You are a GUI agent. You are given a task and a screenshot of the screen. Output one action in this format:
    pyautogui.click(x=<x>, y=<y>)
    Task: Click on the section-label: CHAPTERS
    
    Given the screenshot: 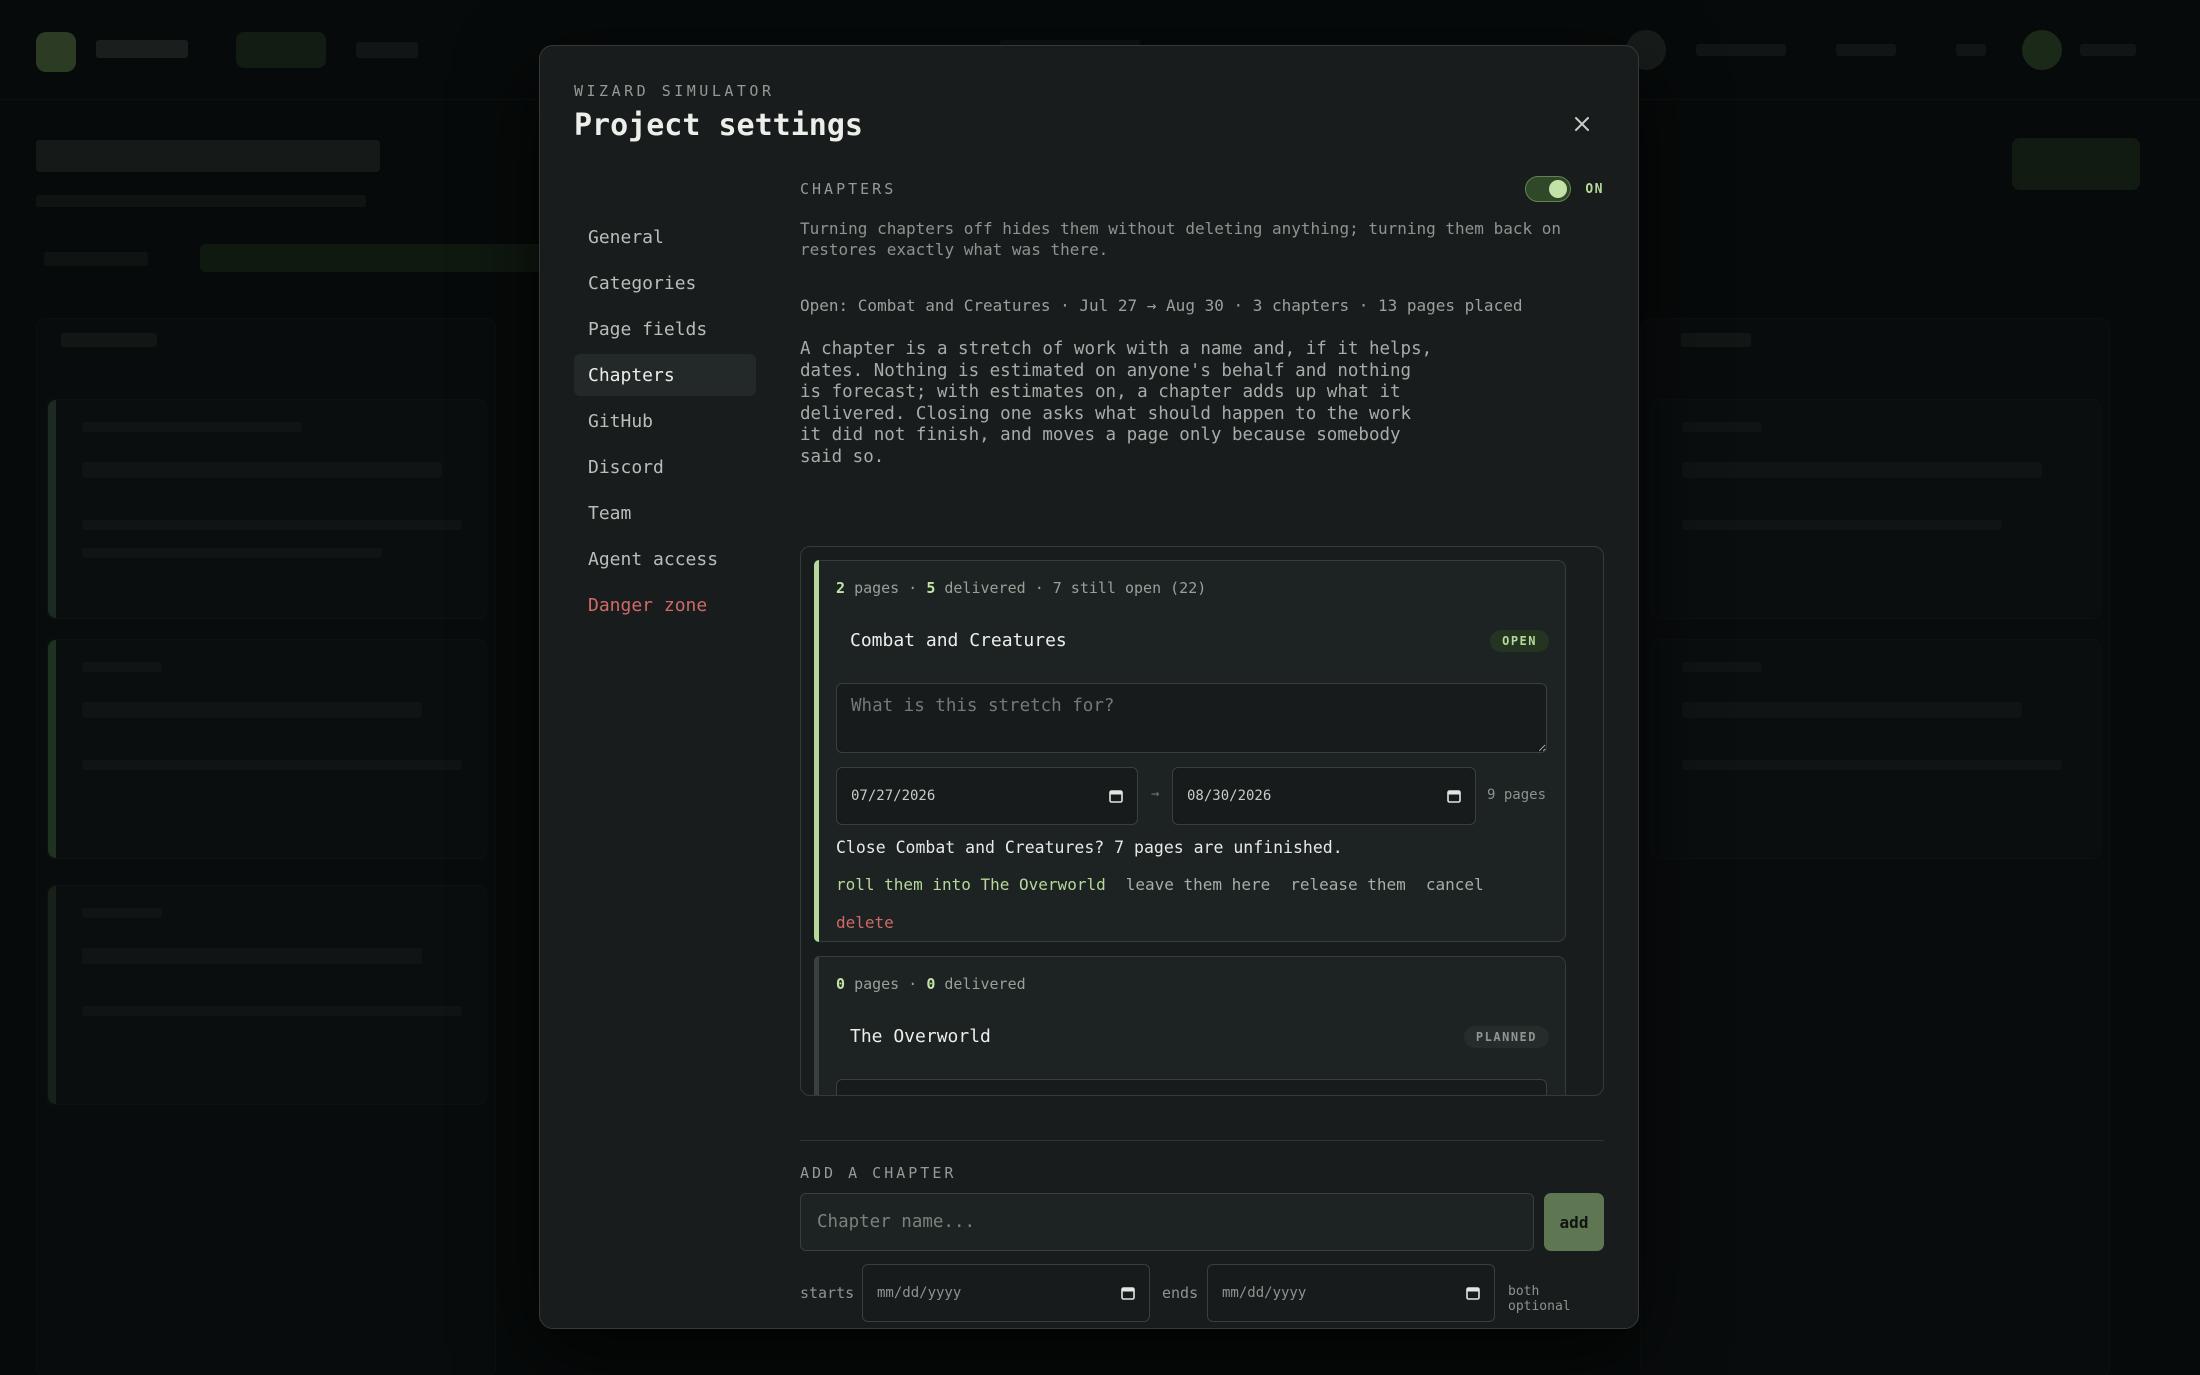 What is the action you would take?
    pyautogui.click(x=848, y=189)
    